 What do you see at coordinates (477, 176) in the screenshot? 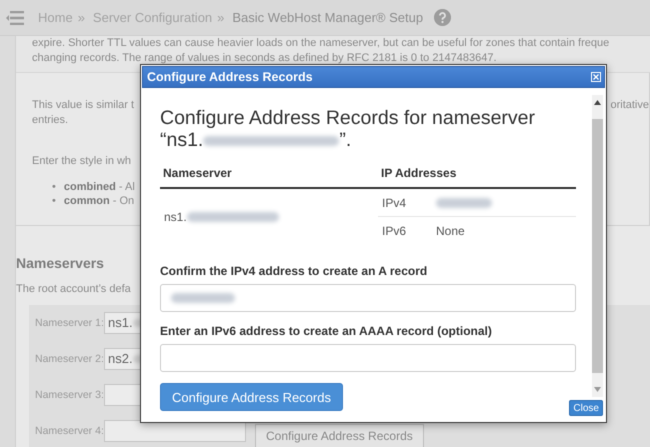
I see `column-header: IP Addresses` at bounding box center [477, 176].